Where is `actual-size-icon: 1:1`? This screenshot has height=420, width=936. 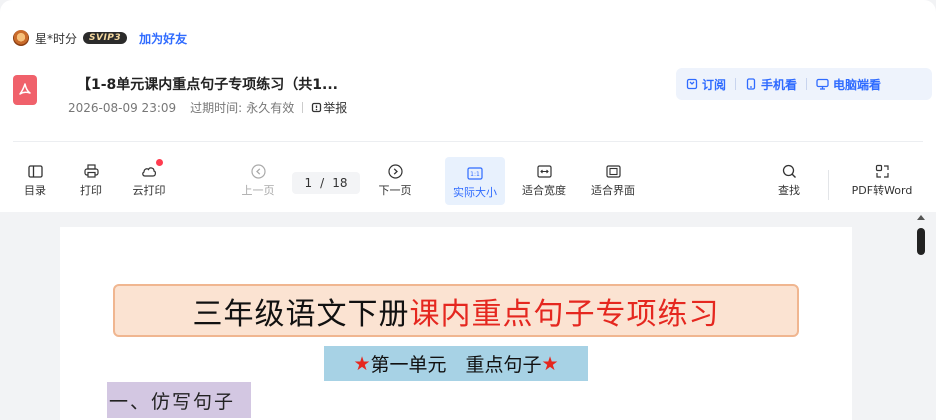
actual-size-icon: 1:1 is located at coordinates (475, 173).